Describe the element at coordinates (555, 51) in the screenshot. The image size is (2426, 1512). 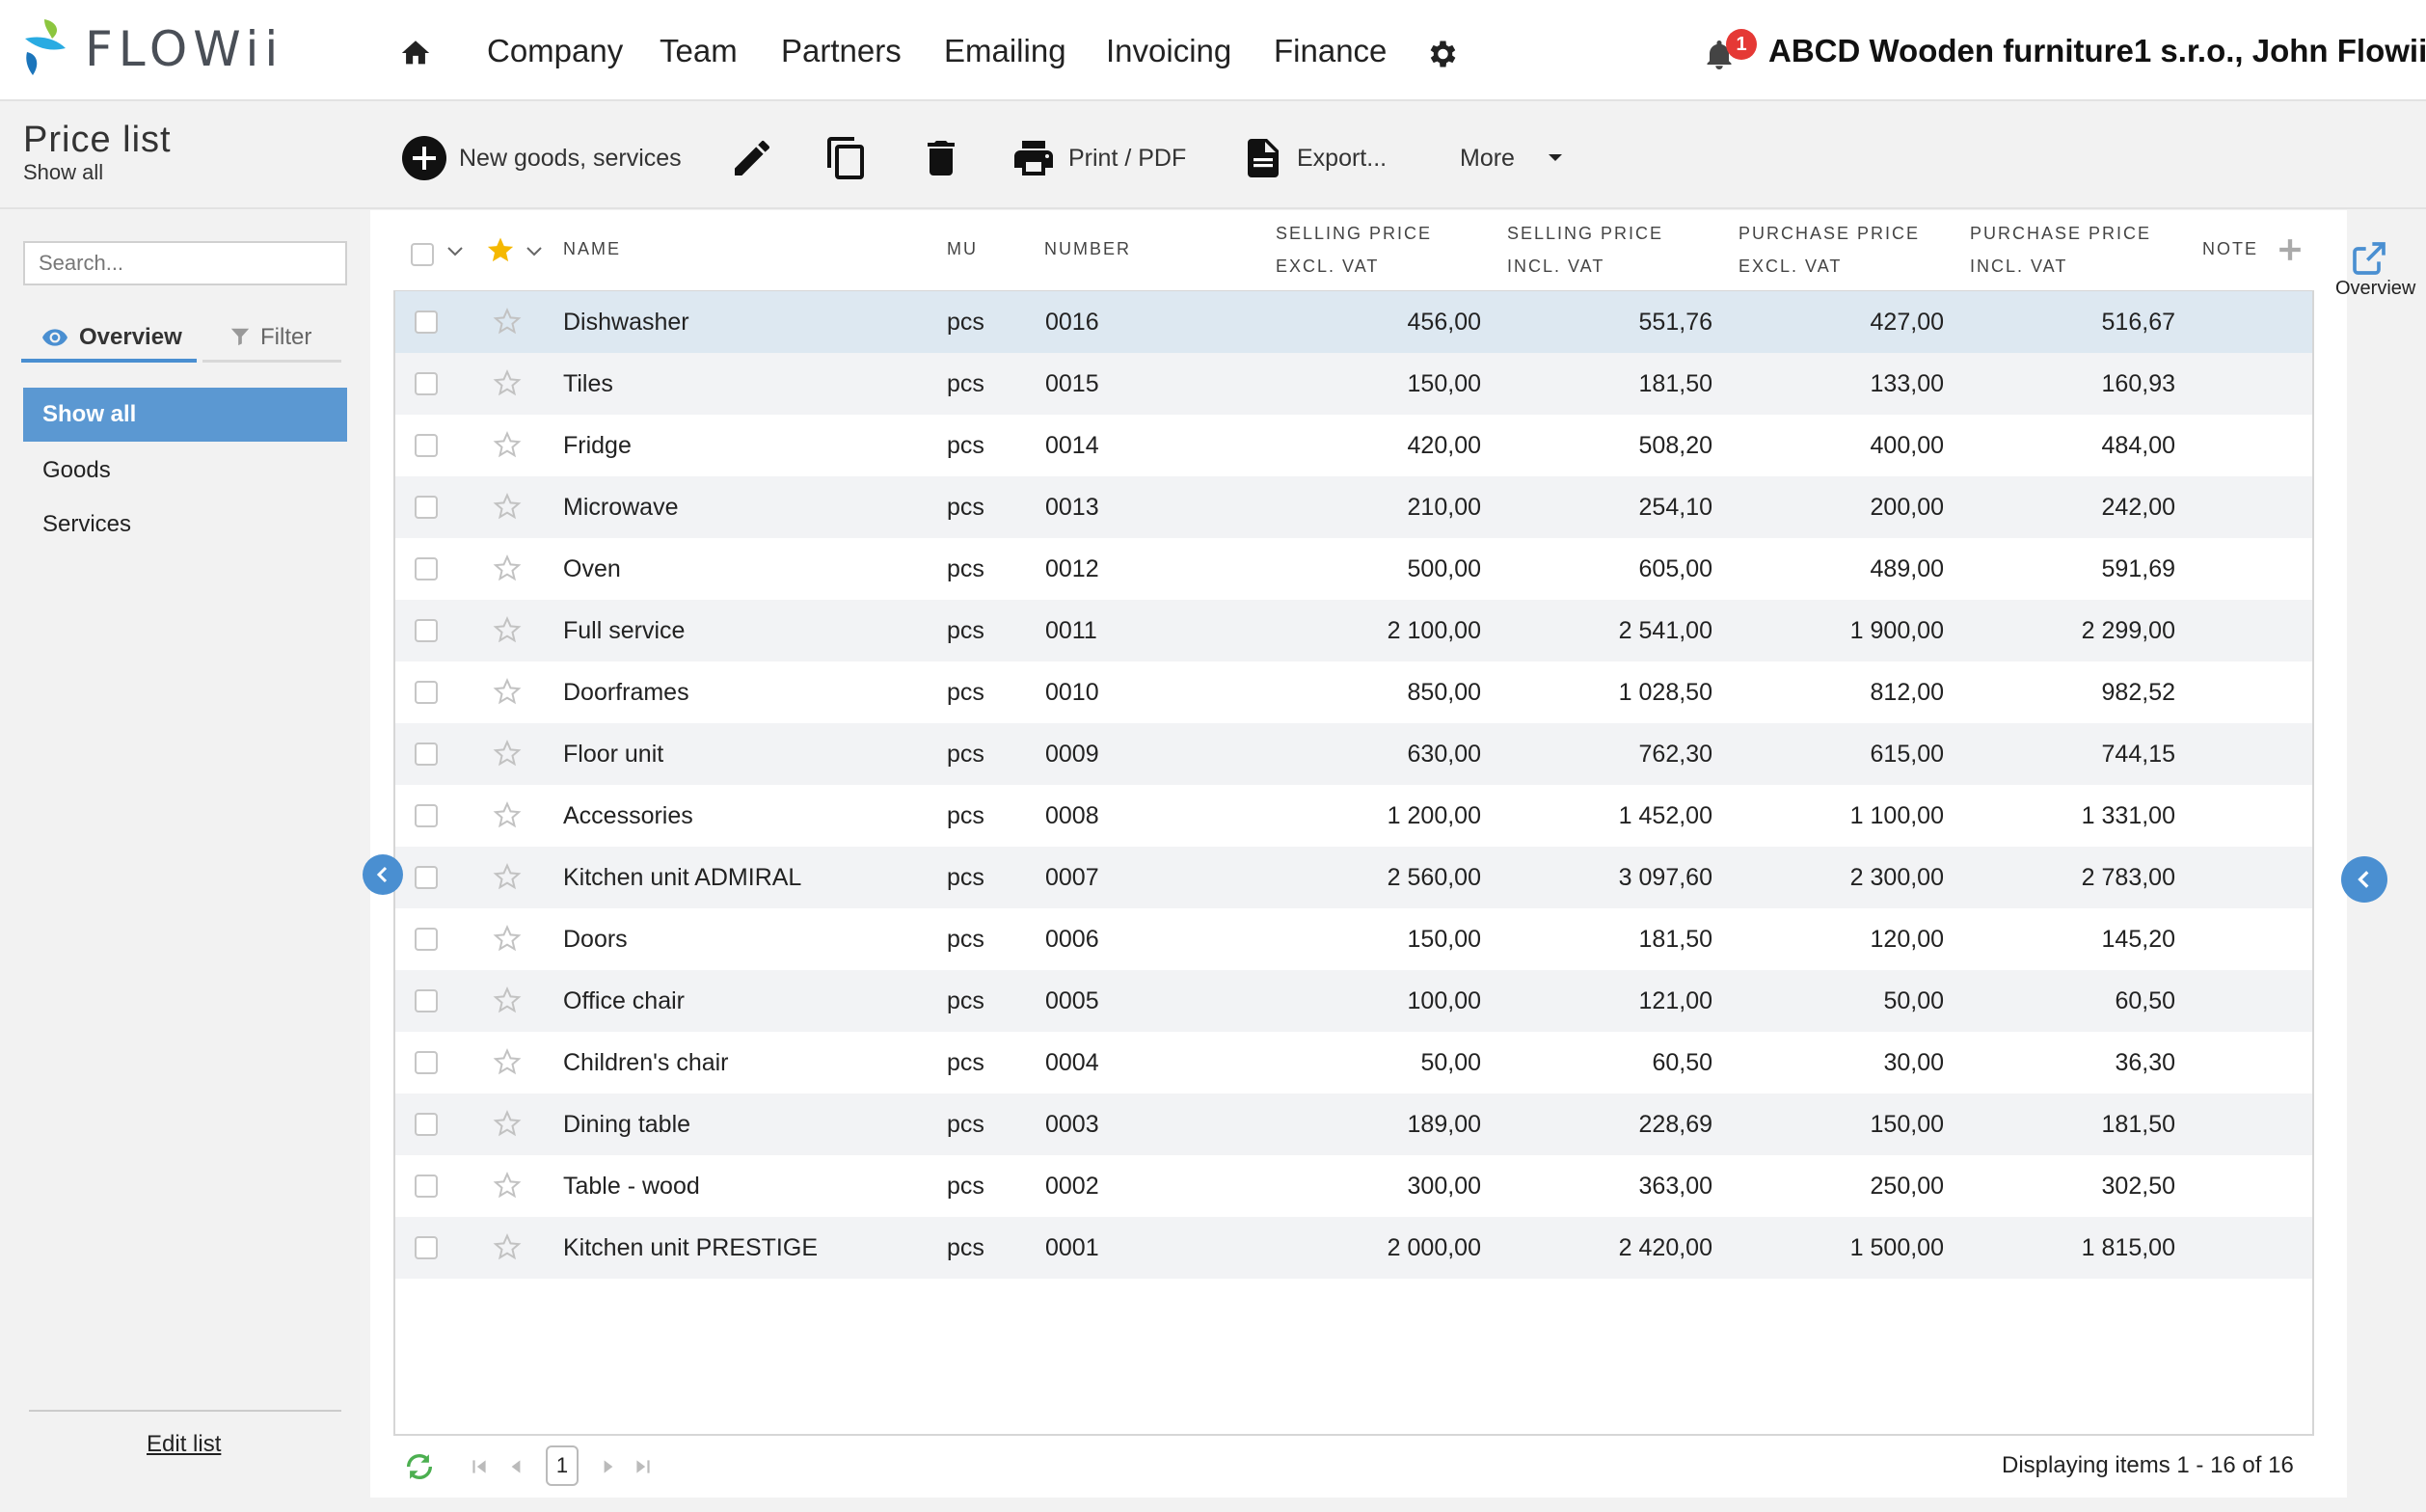
I see `nav-company: Company` at that location.